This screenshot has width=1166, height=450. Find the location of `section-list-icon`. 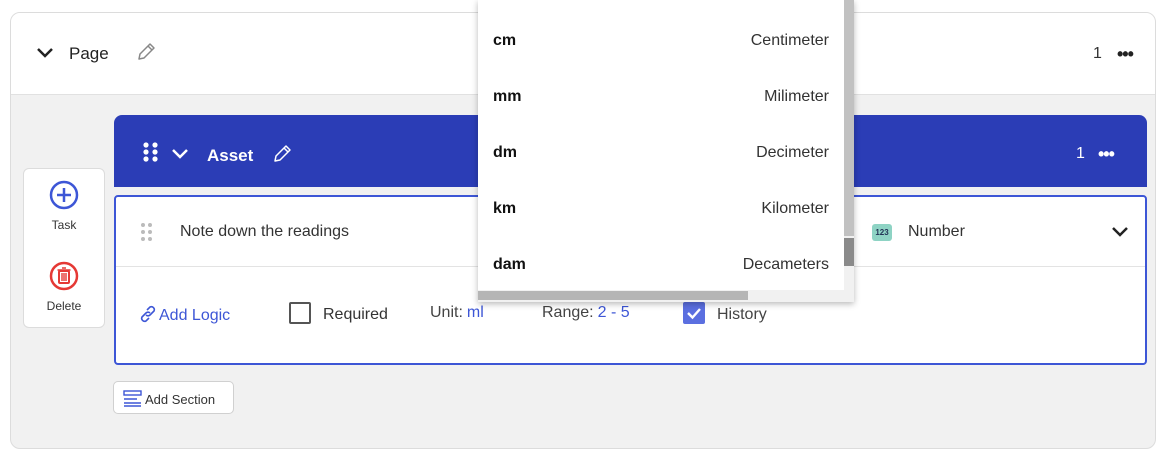

section-list-icon is located at coordinates (133, 400).